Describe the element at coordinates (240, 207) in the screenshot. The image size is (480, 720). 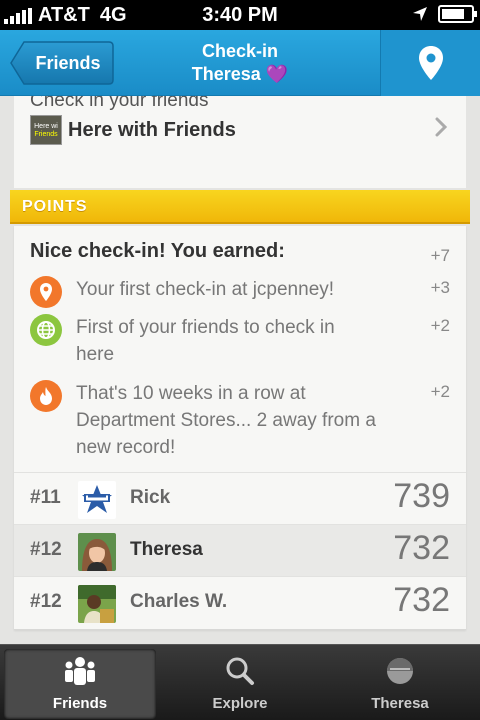
I see `points-header: POINTS` at that location.